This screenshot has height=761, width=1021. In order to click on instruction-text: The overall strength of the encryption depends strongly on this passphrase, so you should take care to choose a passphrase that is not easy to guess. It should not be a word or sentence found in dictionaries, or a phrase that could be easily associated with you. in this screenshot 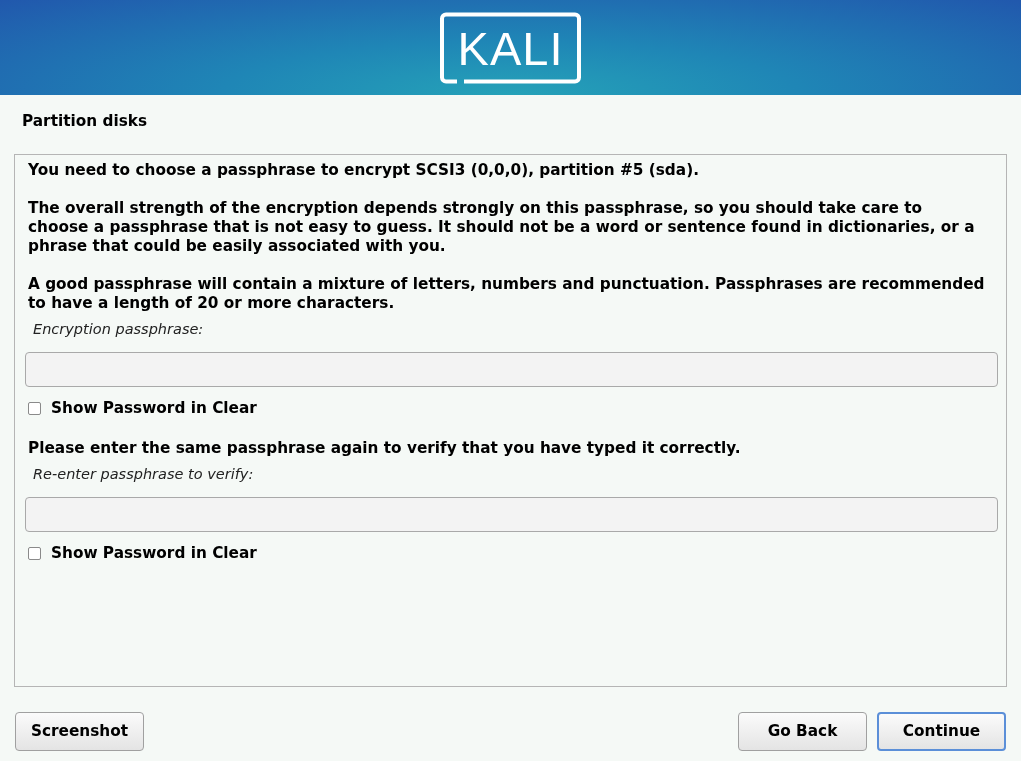, I will do `click(501, 227)`.